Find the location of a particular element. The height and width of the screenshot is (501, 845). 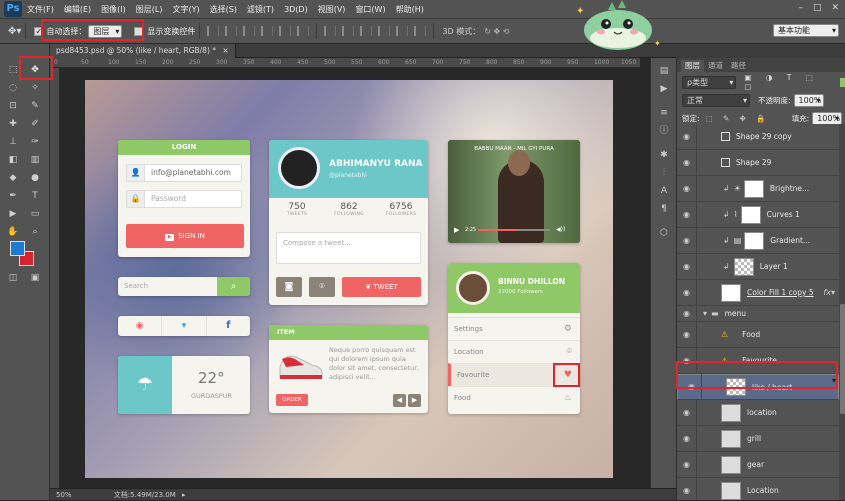

dribbble-button: ◉ is located at coordinates (140, 326).